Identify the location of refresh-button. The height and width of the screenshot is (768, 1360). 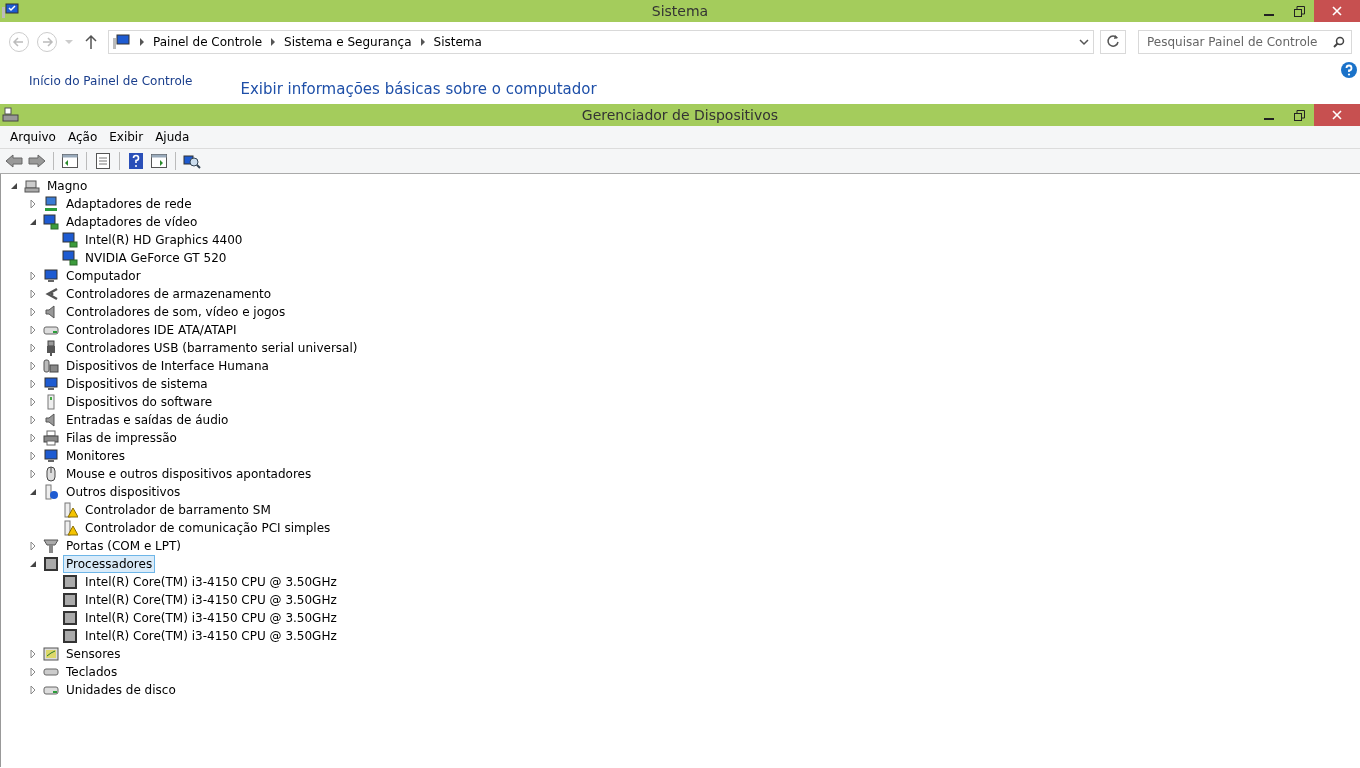
(1113, 42).